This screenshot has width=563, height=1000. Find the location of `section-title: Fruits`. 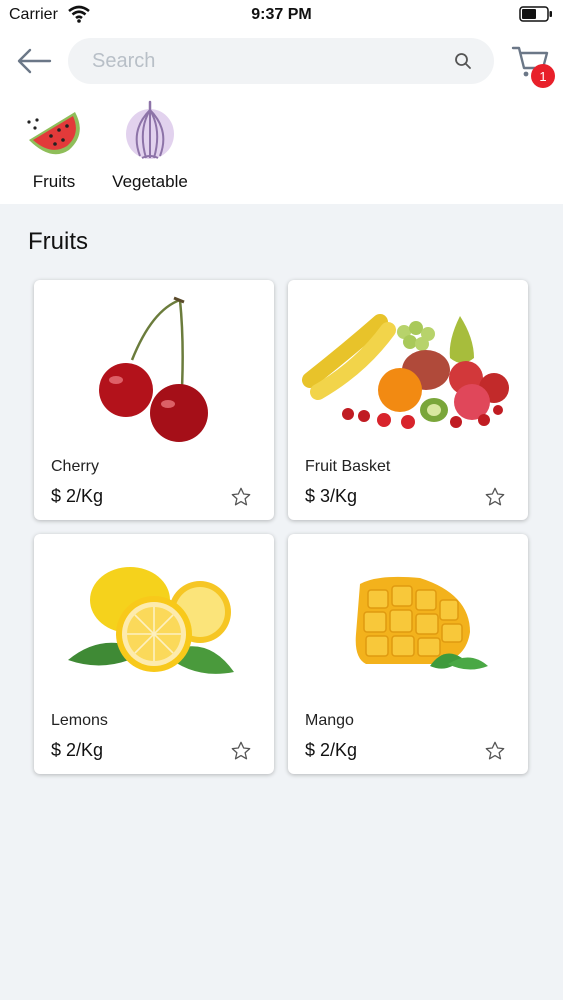

section-title: Fruits is located at coordinates (58, 241).